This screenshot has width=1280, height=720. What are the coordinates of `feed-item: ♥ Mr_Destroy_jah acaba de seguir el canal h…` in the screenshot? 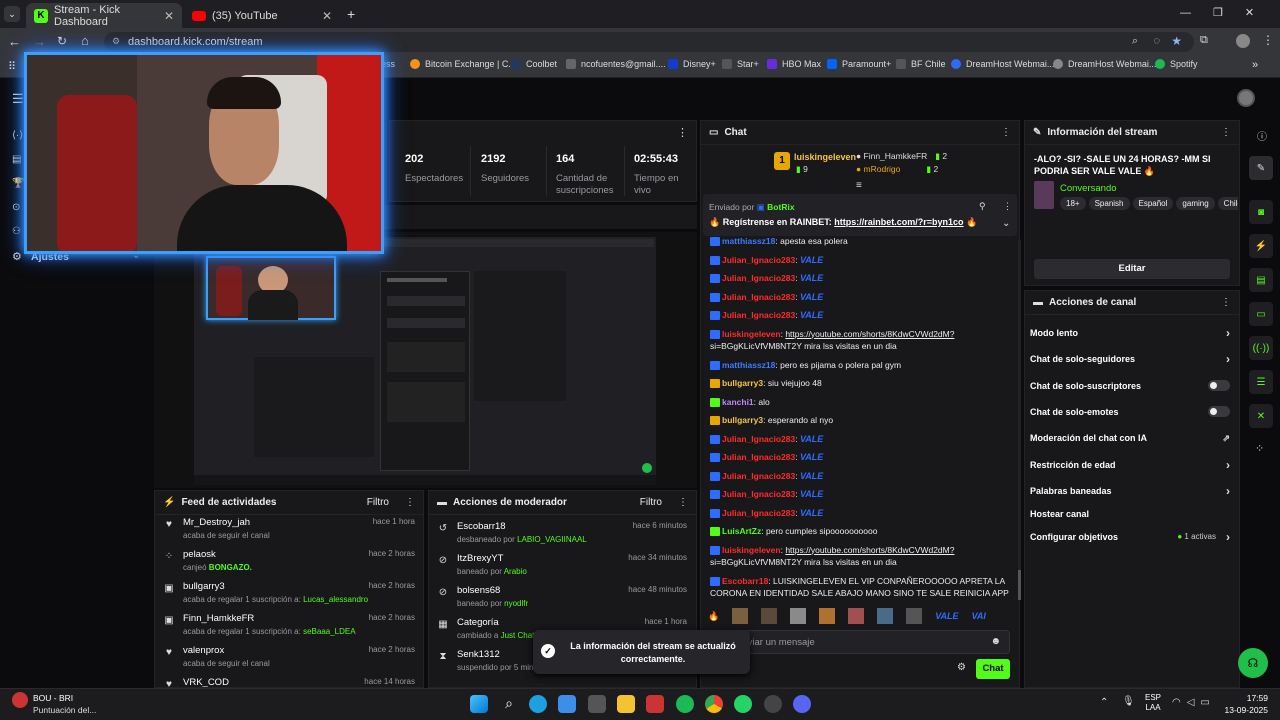 It's located at (291, 533).